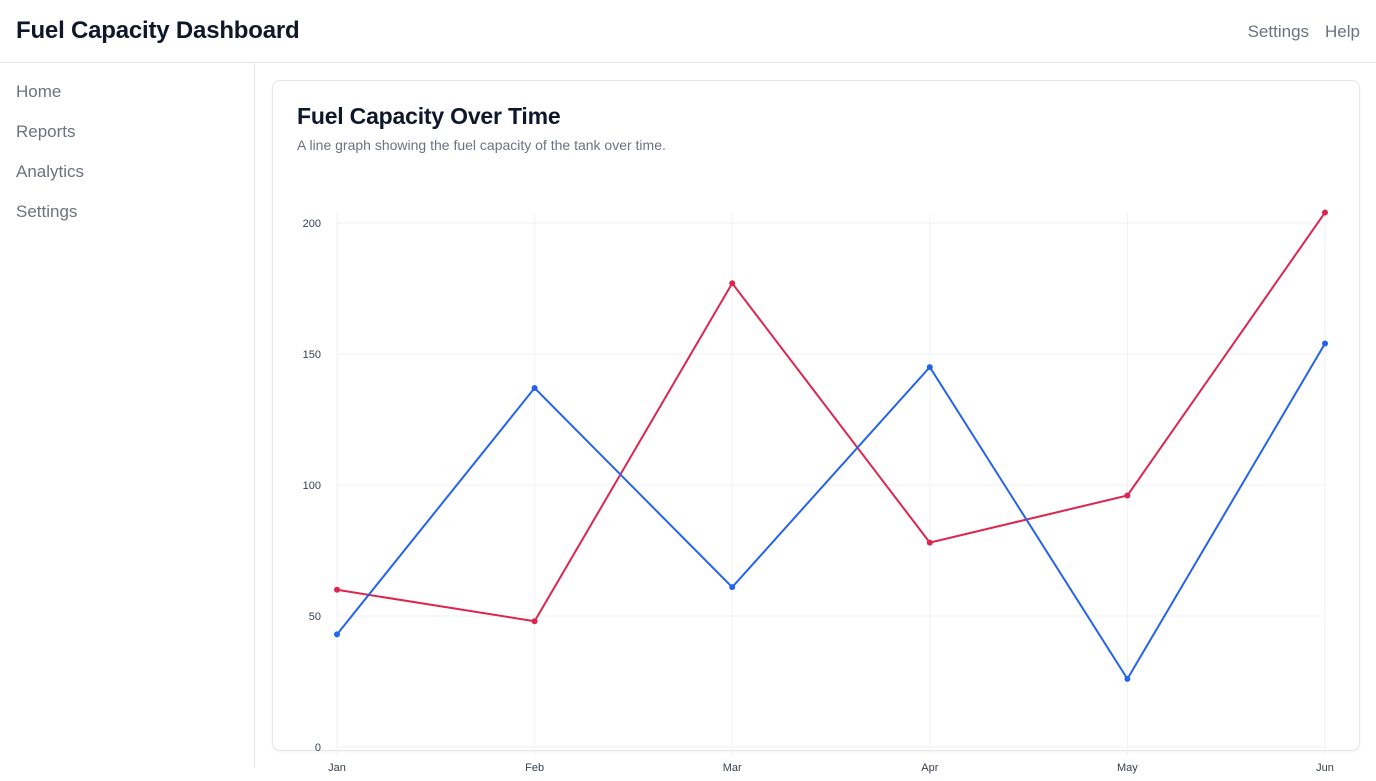  Describe the element at coordinates (534, 768) in the screenshot. I see `x-tick-label: Feb` at that location.